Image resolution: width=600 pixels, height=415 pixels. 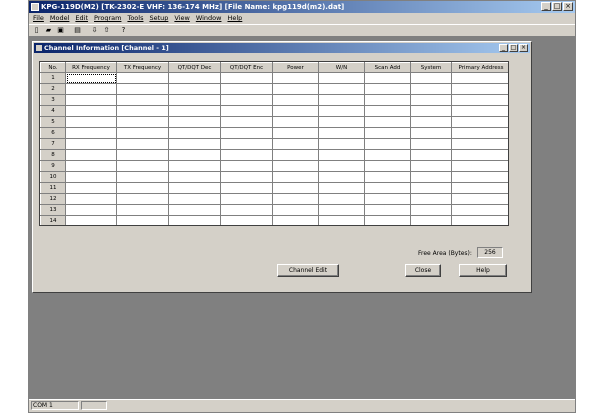 I want to click on col-header-power: Power, so click(x=295, y=67).